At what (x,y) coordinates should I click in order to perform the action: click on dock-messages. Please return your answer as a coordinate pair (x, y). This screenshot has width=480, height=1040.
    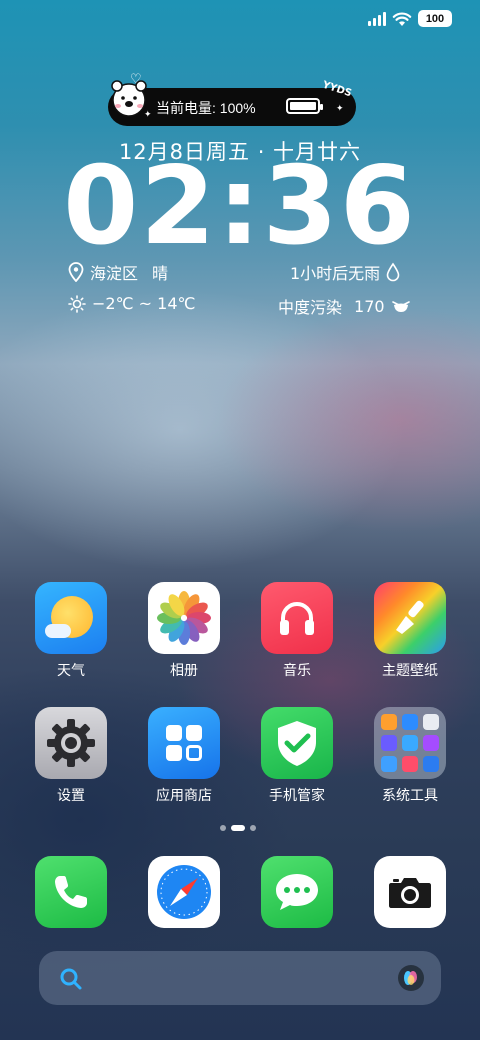
    Looking at the image, I should click on (297, 892).